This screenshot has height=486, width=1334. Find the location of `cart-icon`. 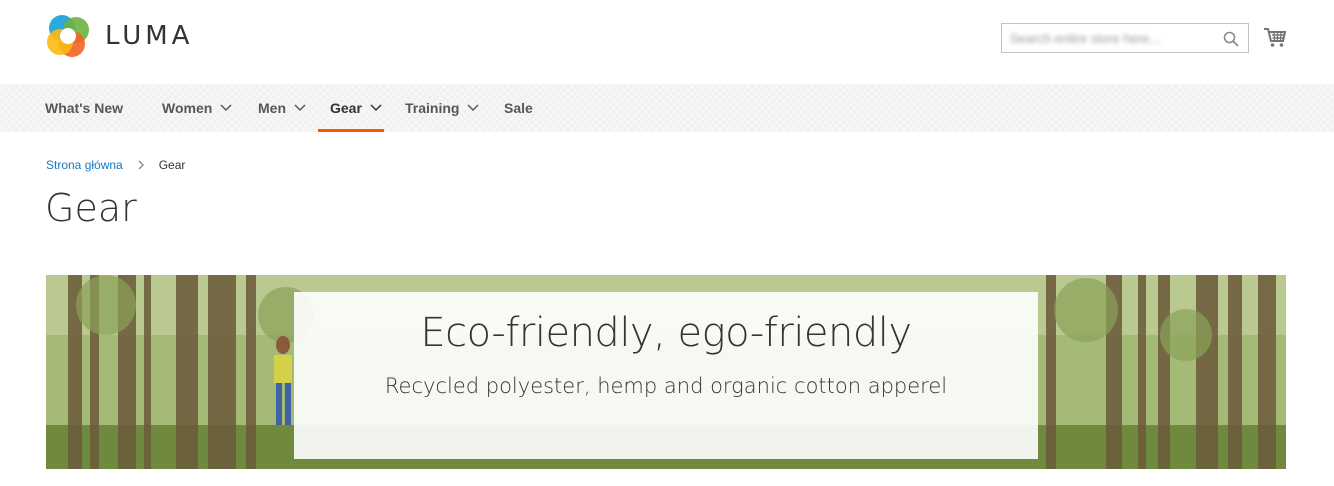

cart-icon is located at coordinates (1275, 37).